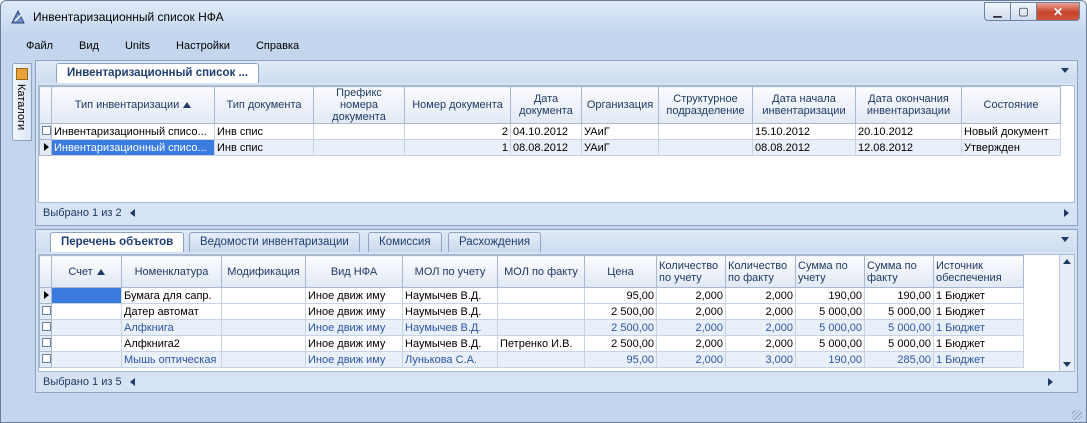  Describe the element at coordinates (18, 16) in the screenshot. I see `app-icon` at that location.